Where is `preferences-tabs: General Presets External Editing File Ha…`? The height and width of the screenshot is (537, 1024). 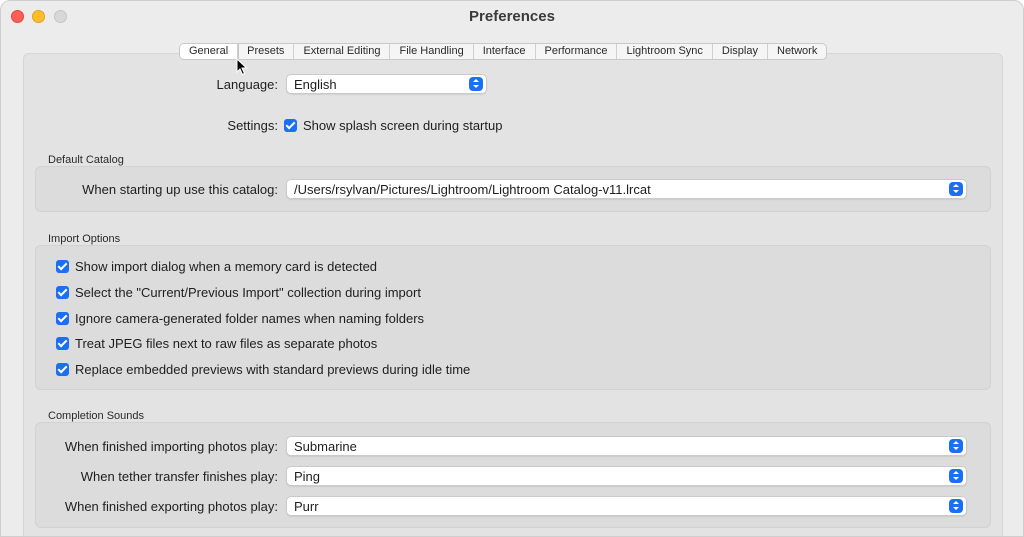
preferences-tabs: General Presets External Editing File Ha… is located at coordinates (503, 51).